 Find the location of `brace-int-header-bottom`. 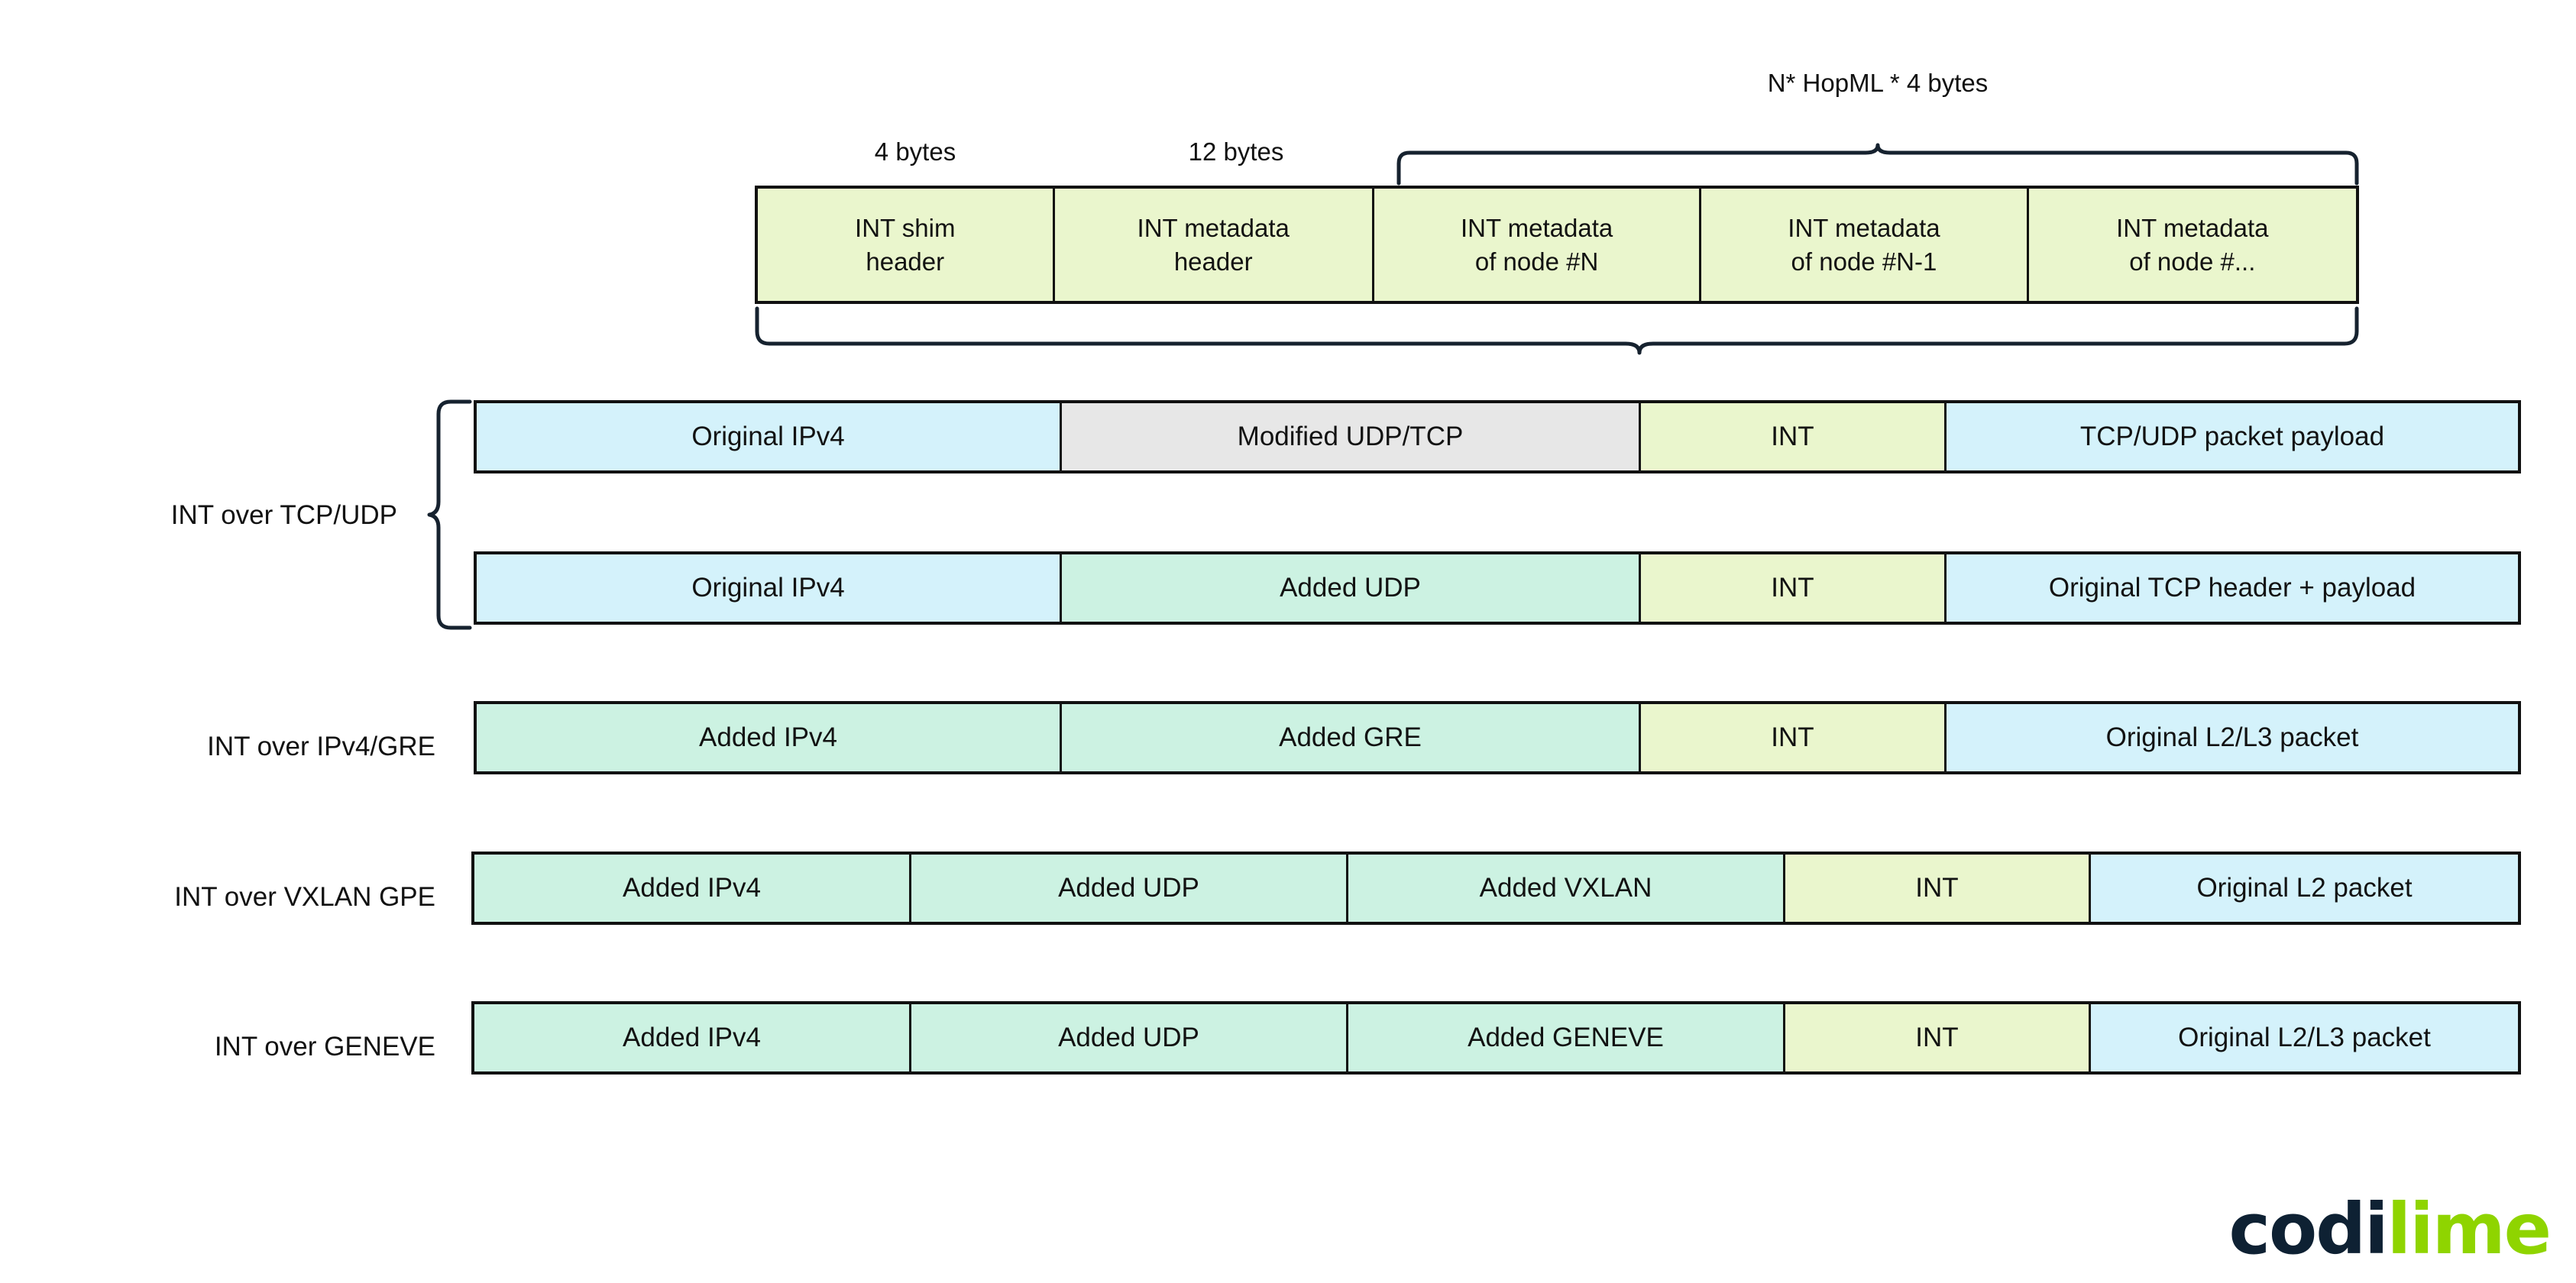

brace-int-header-bottom is located at coordinates (1557, 330).